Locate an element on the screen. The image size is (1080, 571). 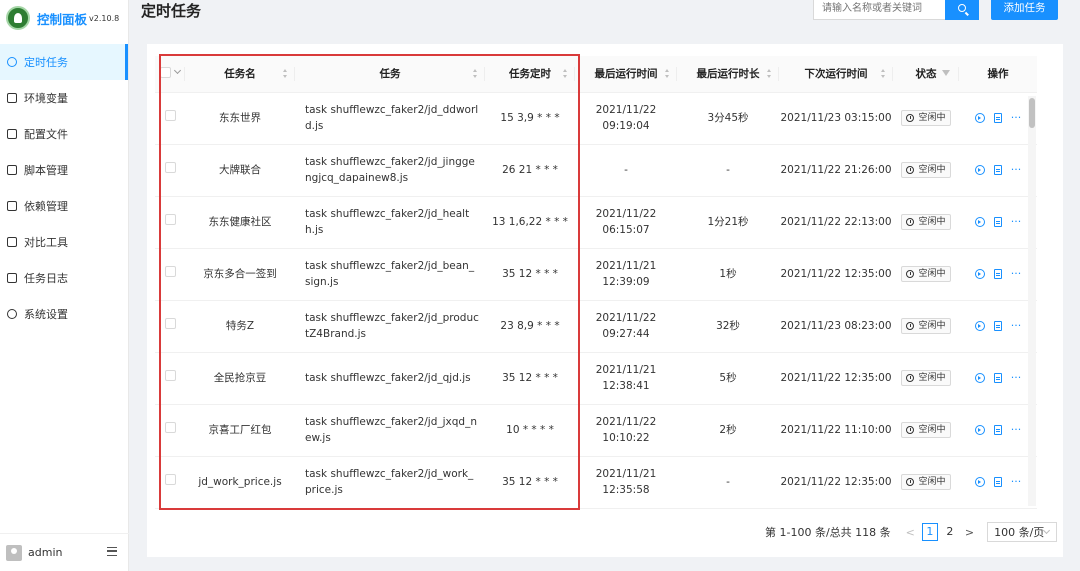
sidebar-item-scripts: 脚本管理 is located at coordinates (64, 170).